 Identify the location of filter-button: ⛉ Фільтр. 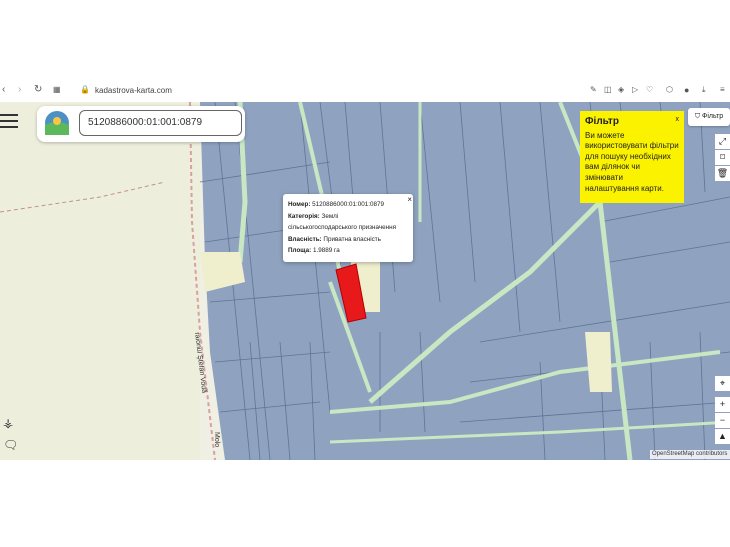
(709, 117).